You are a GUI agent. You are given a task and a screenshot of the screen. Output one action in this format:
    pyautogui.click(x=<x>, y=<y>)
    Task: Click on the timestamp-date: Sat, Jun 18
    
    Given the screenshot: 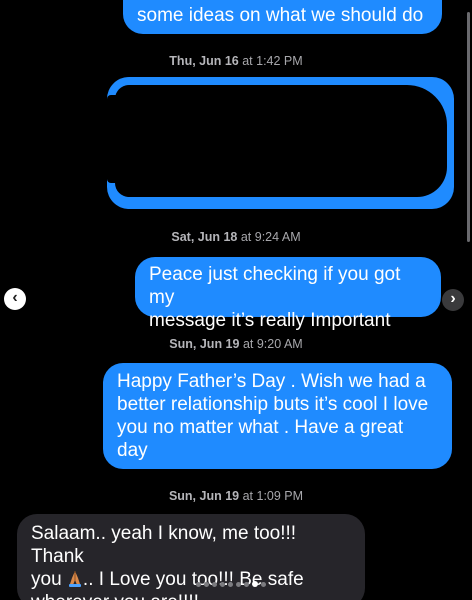 What is the action you would take?
    pyautogui.click(x=204, y=237)
    